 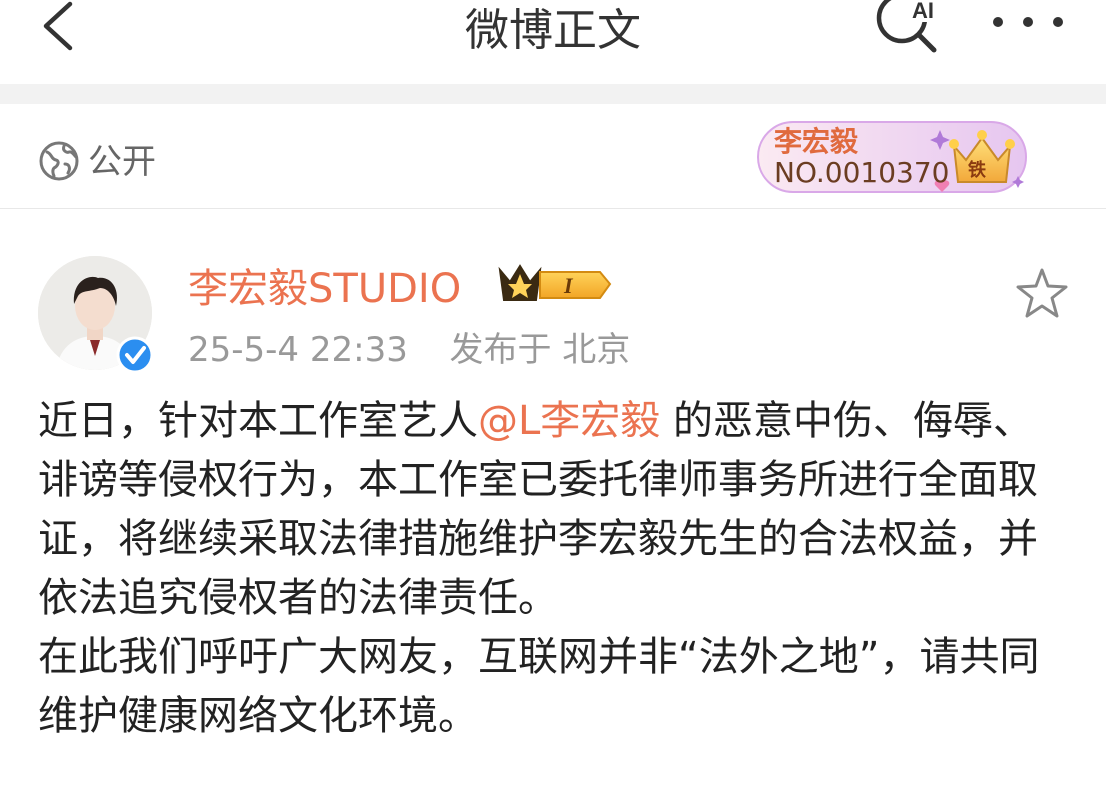 What do you see at coordinates (258, 421) in the screenshot?
I see `post-text-part1: 近日，针对本工作室艺人` at bounding box center [258, 421].